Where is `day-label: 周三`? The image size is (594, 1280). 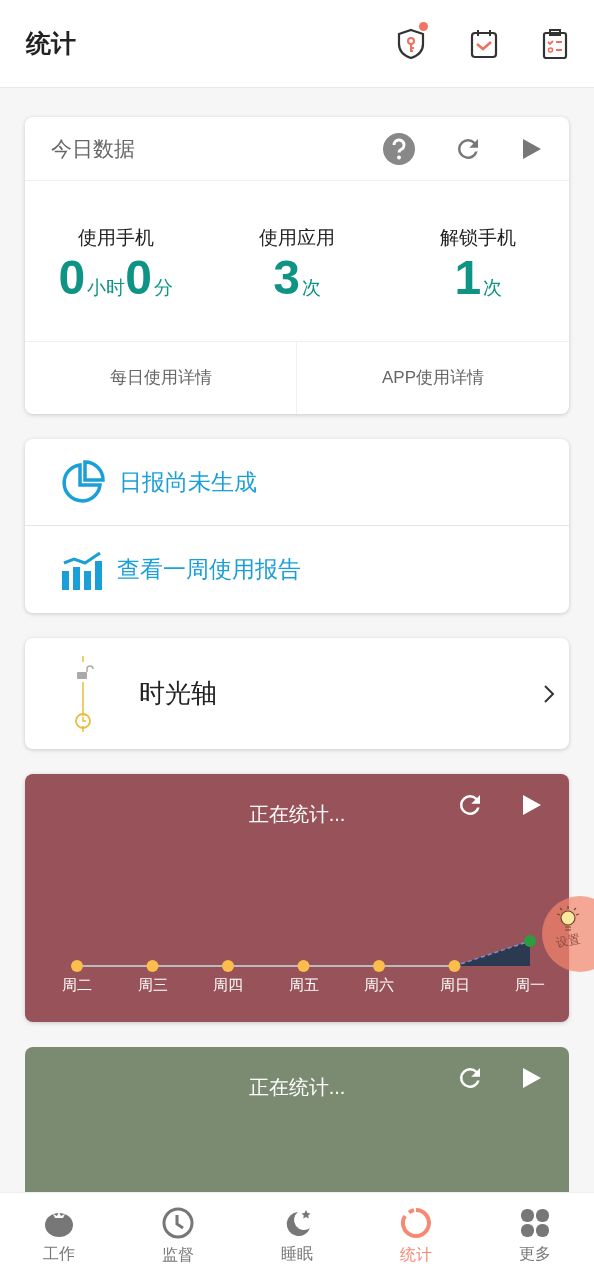 day-label: 周三 is located at coordinates (152, 985).